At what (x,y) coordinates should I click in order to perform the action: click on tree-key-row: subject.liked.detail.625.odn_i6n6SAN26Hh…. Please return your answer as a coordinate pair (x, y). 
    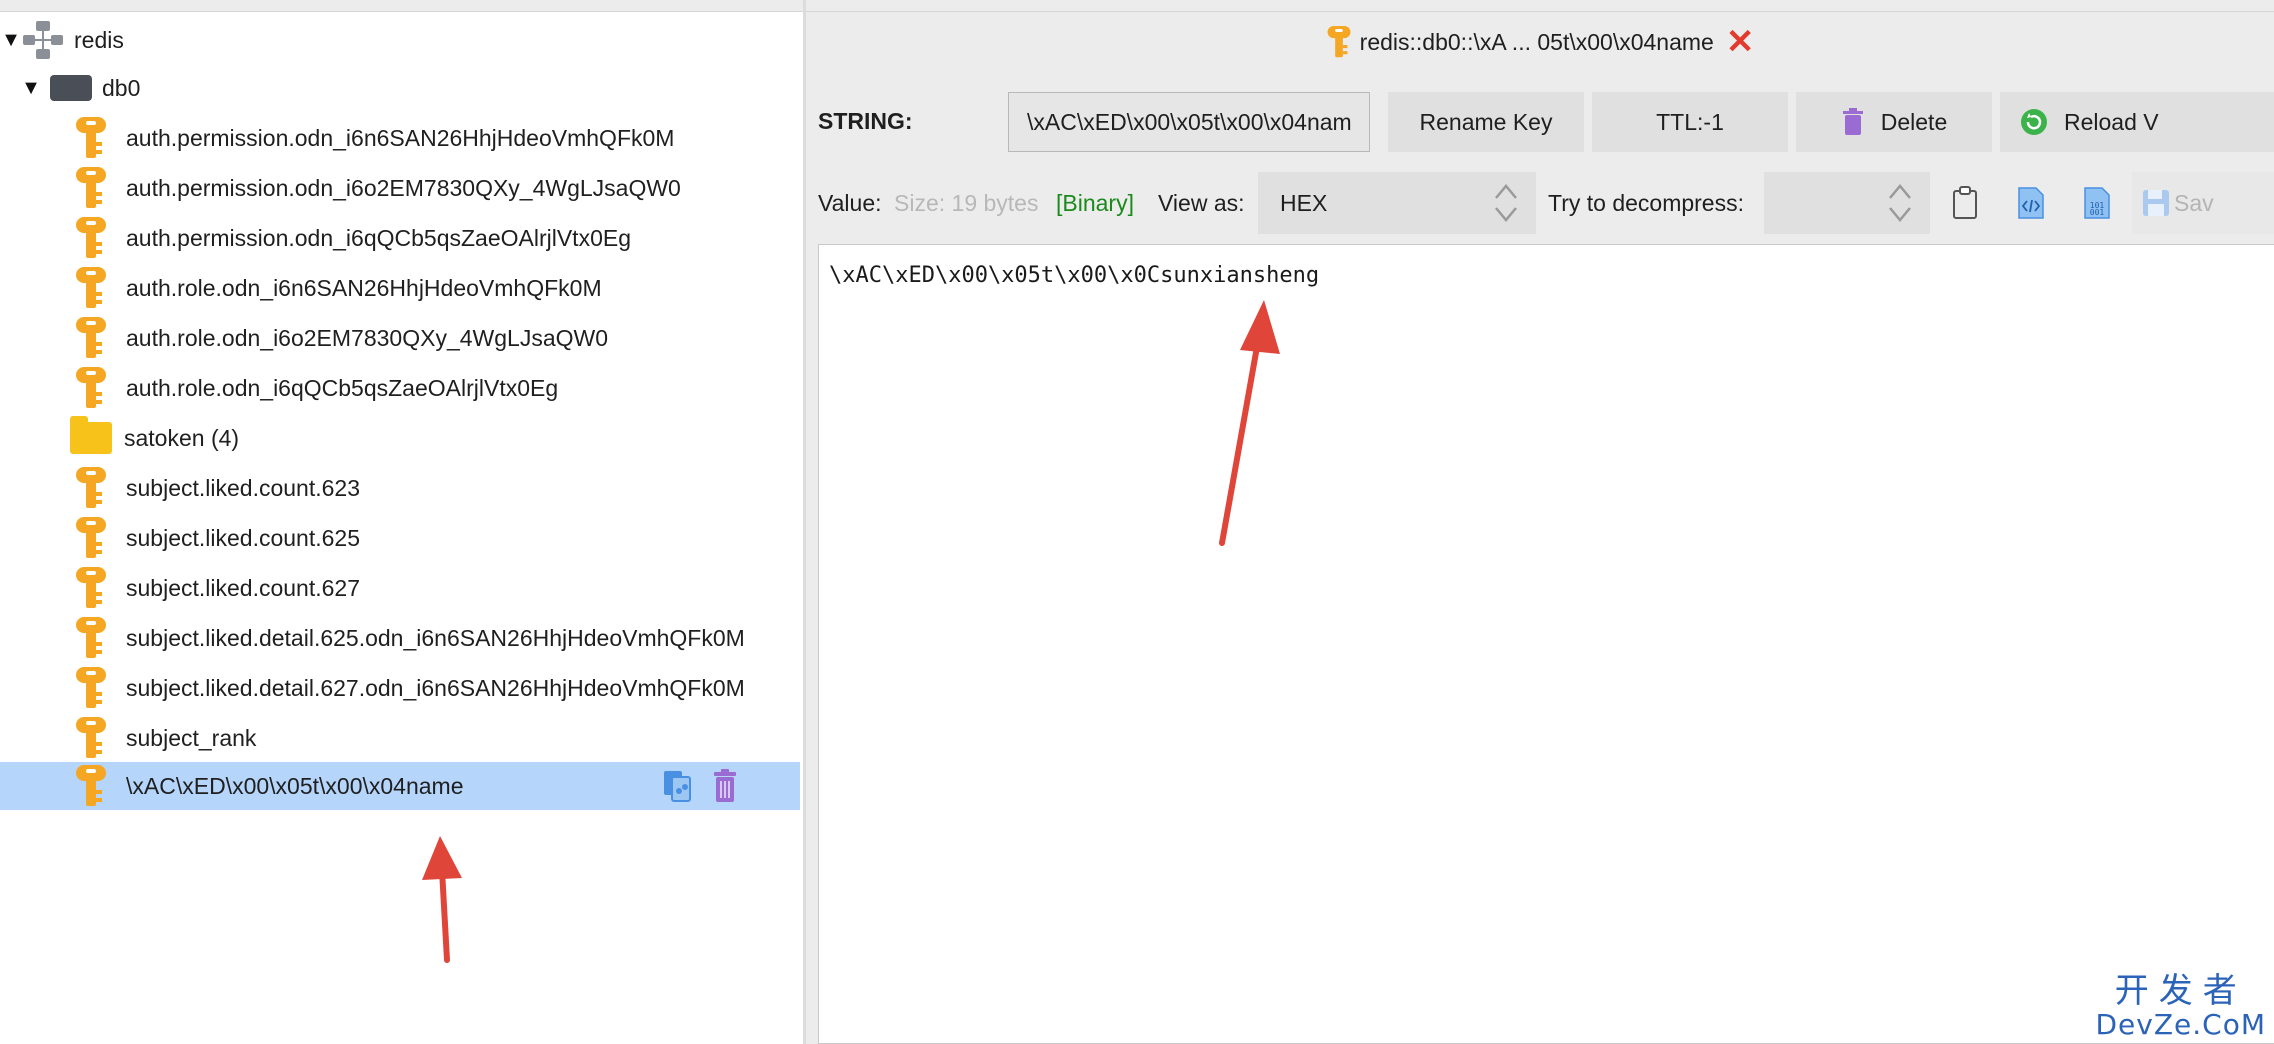
    Looking at the image, I should click on (400, 638).